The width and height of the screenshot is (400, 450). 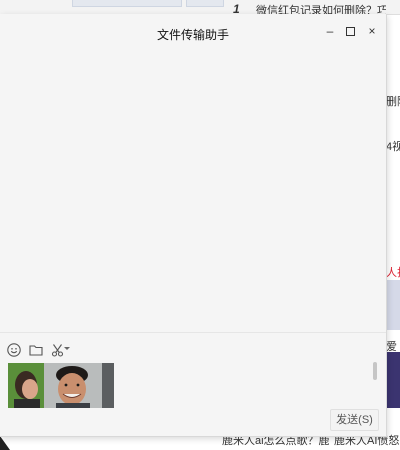 I want to click on article-link: 人排, so click(x=393, y=272).